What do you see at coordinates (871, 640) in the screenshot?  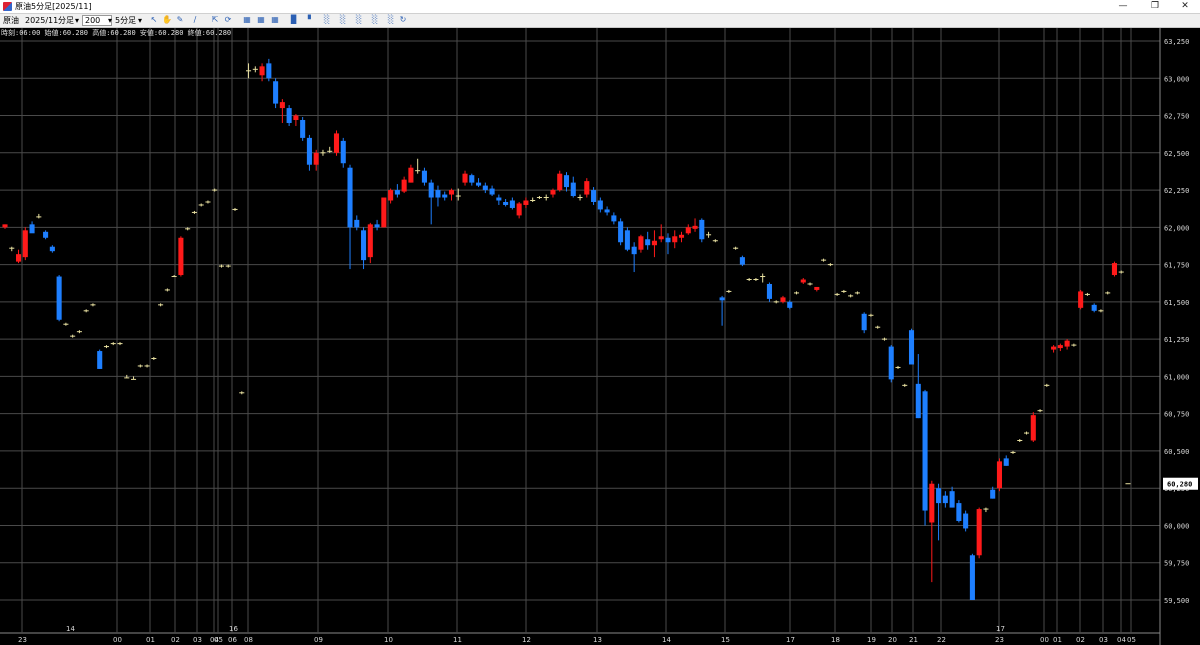 I see `x-tick-label: 19` at bounding box center [871, 640].